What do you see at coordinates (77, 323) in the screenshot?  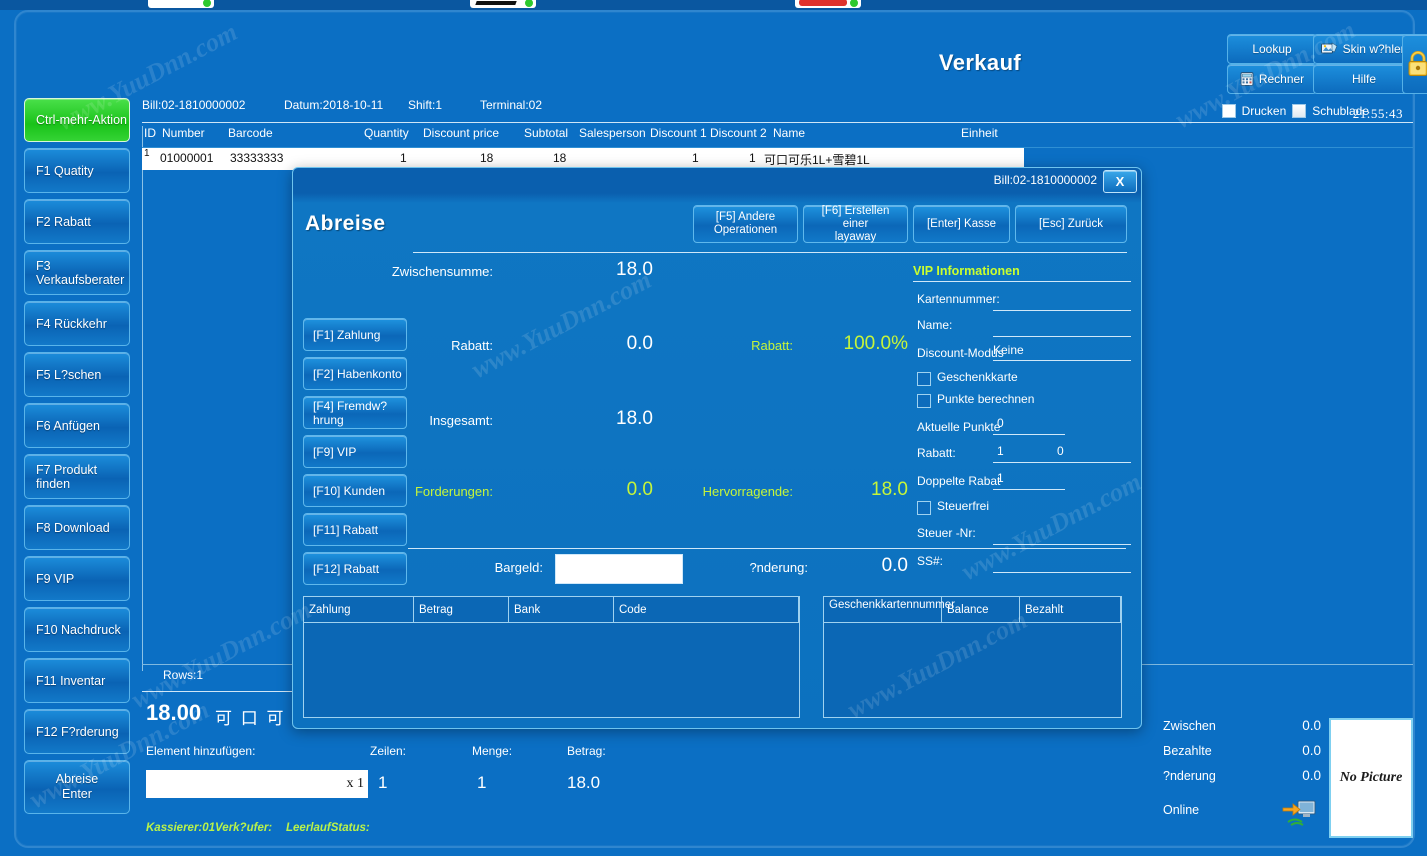 I see `sidebar-item-f4: F4 Rückkehr` at bounding box center [77, 323].